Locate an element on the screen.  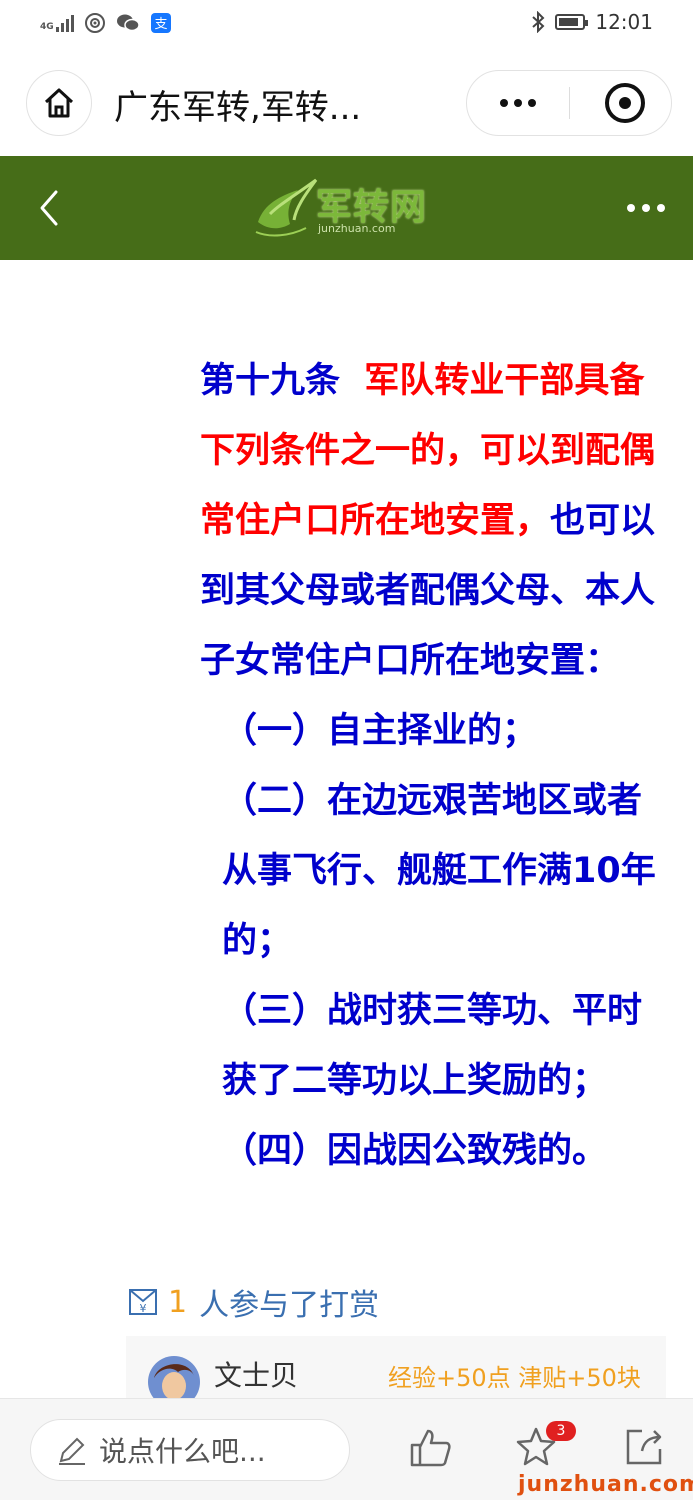
site-logo: 军转网 junzhuan.com is located at coordinates (345, 209).